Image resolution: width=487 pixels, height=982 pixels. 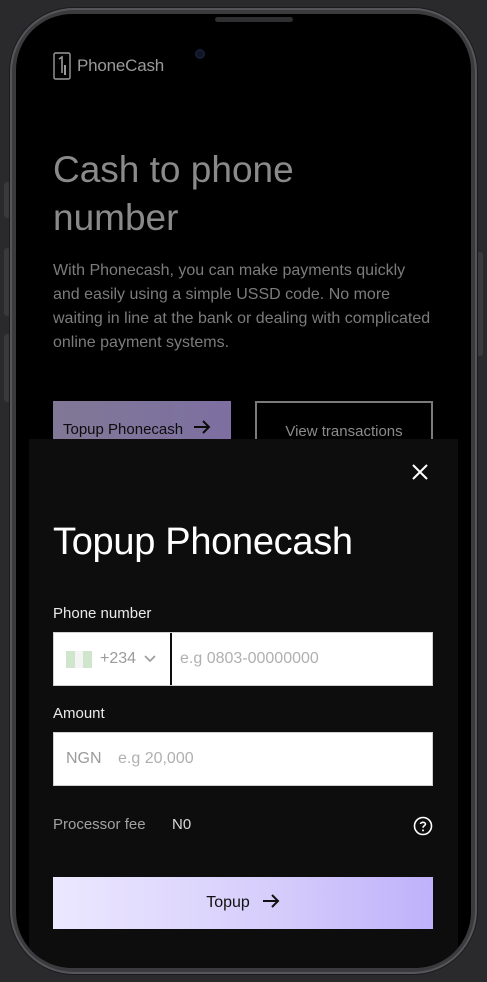 I want to click on topup-phonecash-label: Topup Phonecash, so click(x=123, y=429).